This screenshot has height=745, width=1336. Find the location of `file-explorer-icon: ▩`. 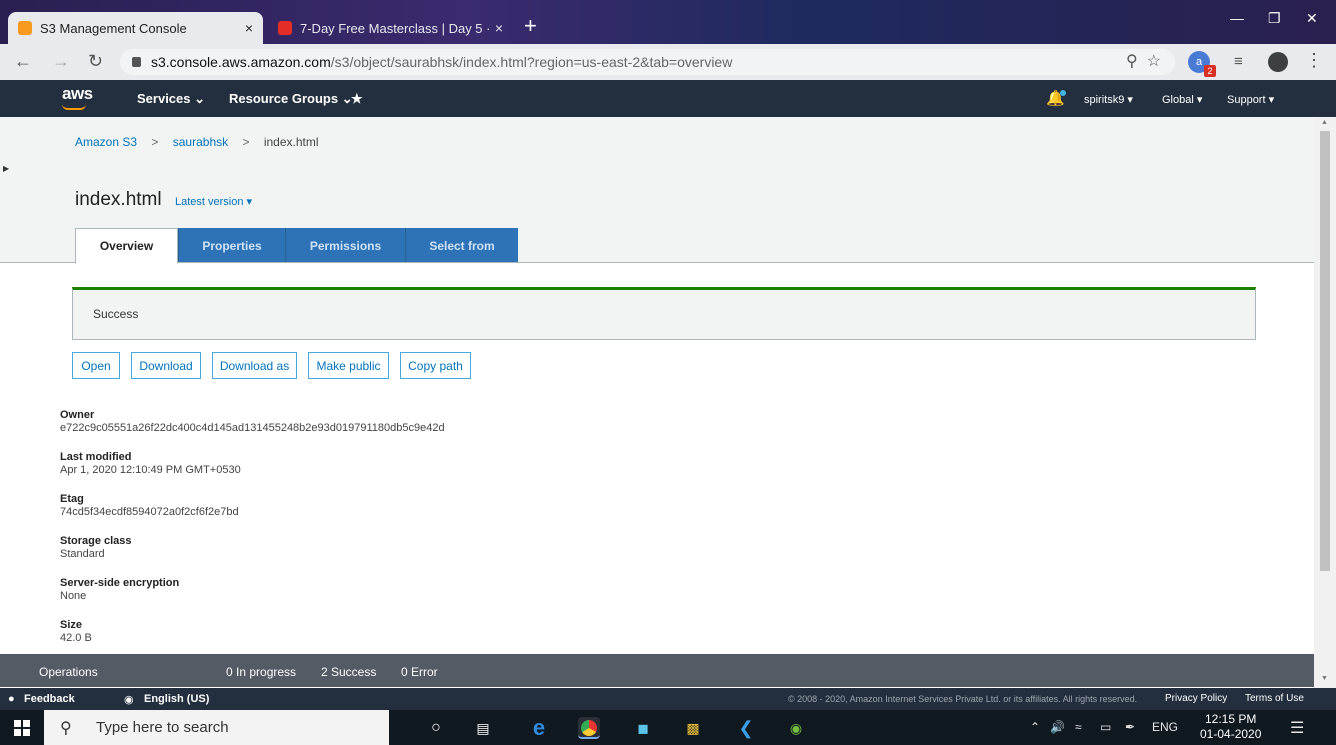

file-explorer-icon: ▩ is located at coordinates (693, 728).